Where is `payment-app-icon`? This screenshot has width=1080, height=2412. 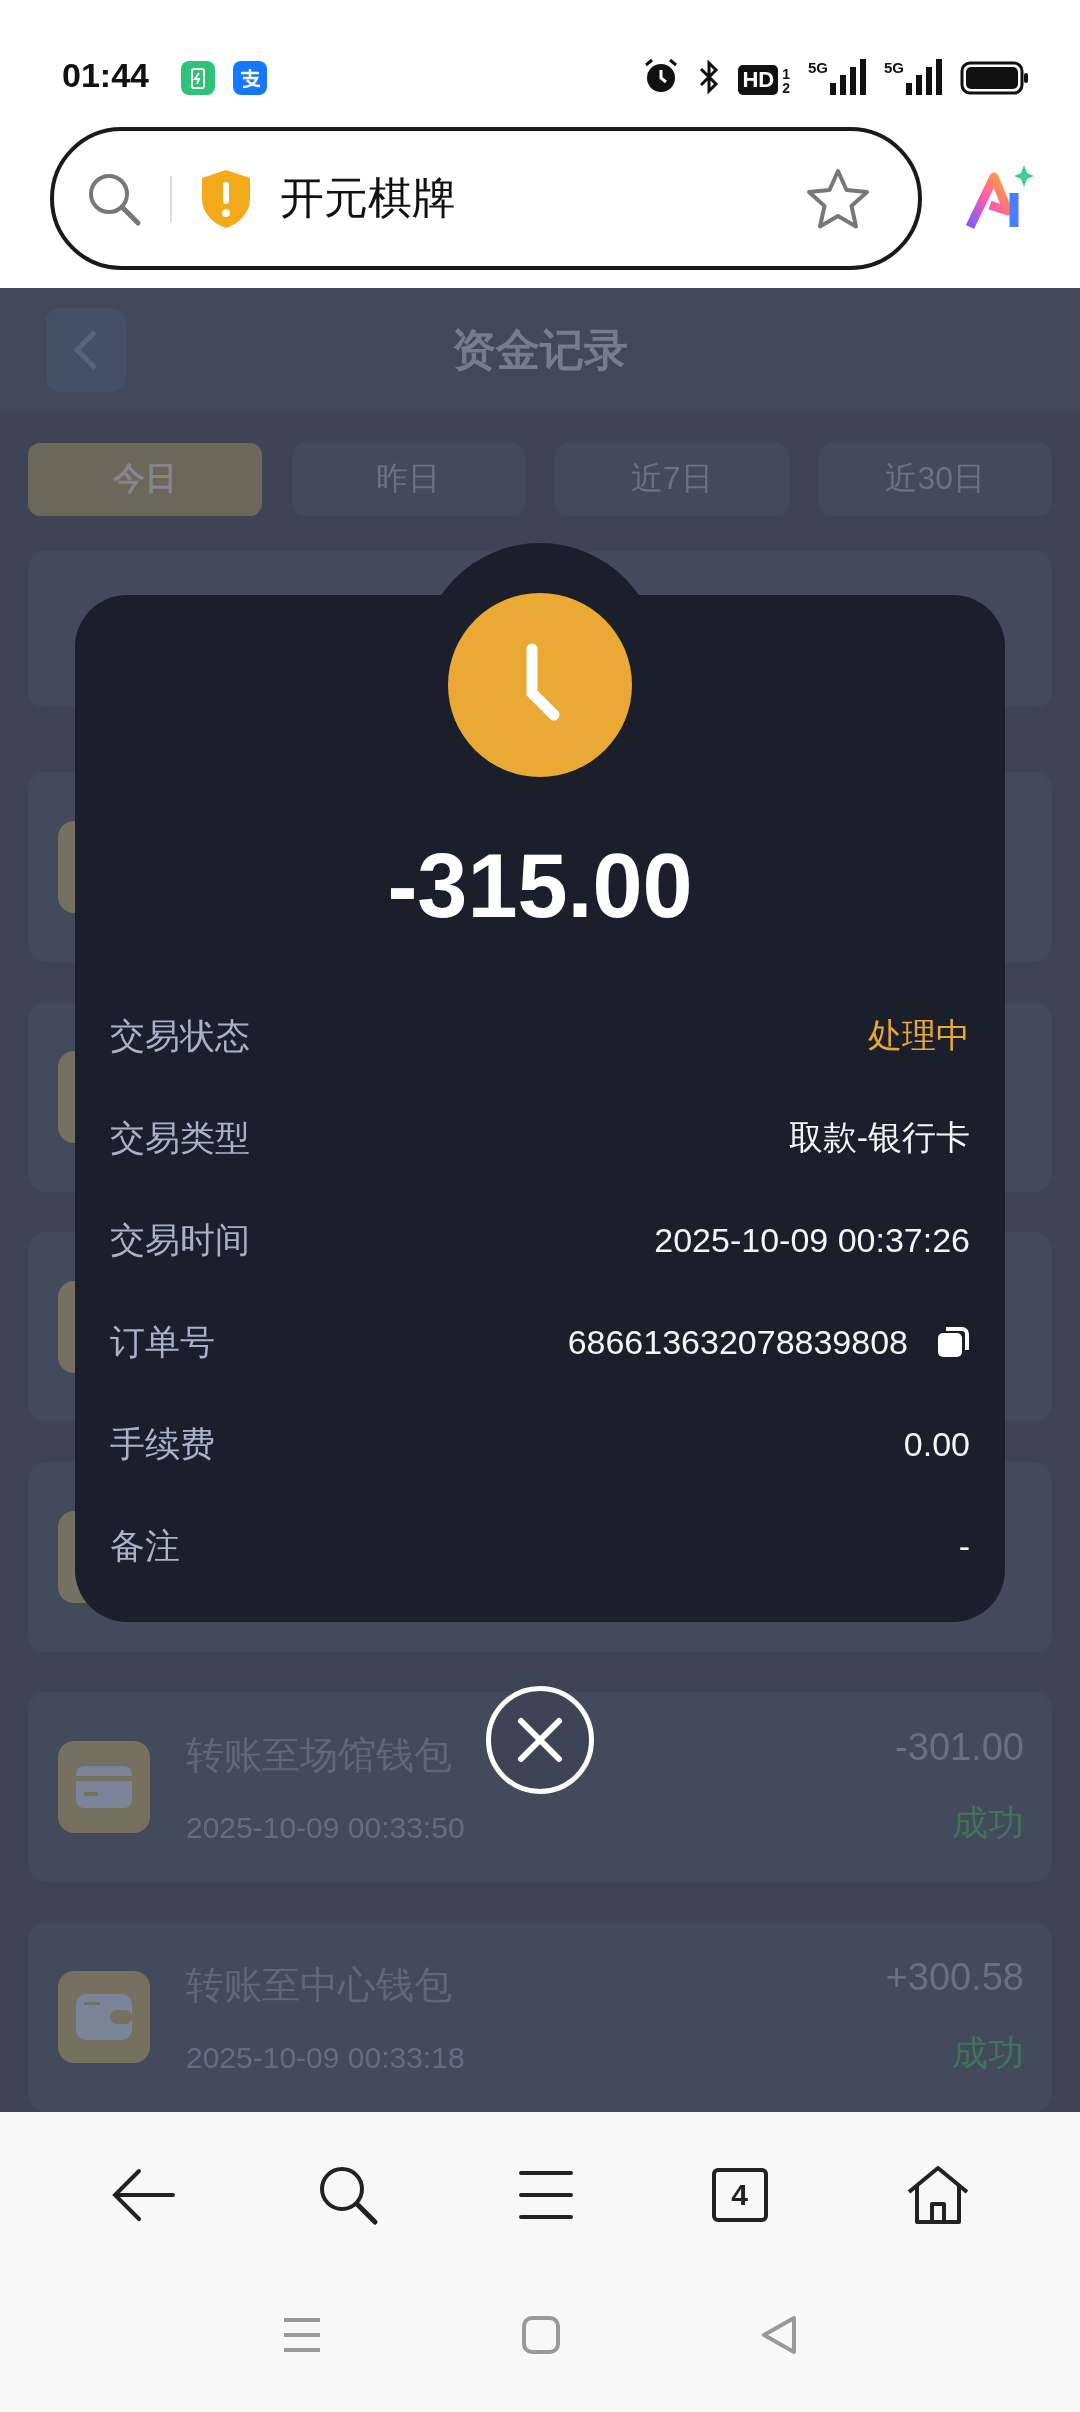
payment-app-icon is located at coordinates (249, 78).